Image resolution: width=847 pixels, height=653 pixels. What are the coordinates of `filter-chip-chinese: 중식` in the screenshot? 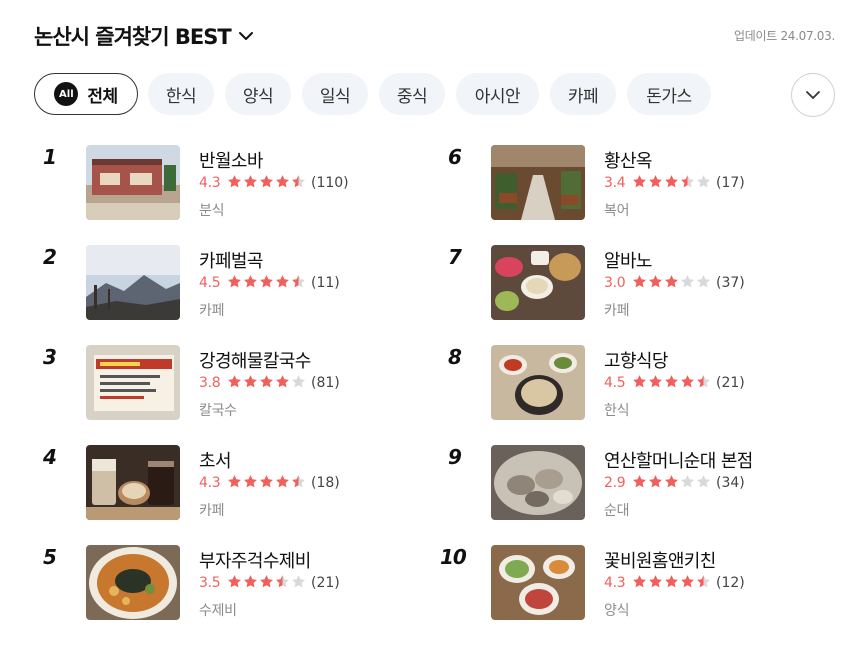 It's located at (412, 94).